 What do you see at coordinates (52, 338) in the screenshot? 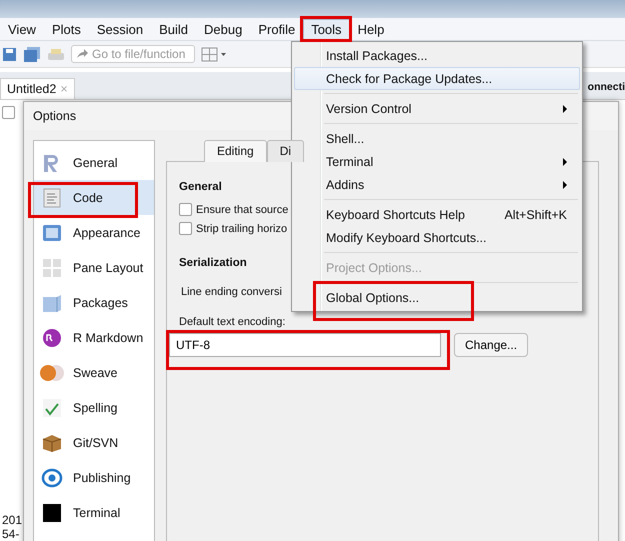
I see `rmd-icon` at bounding box center [52, 338].